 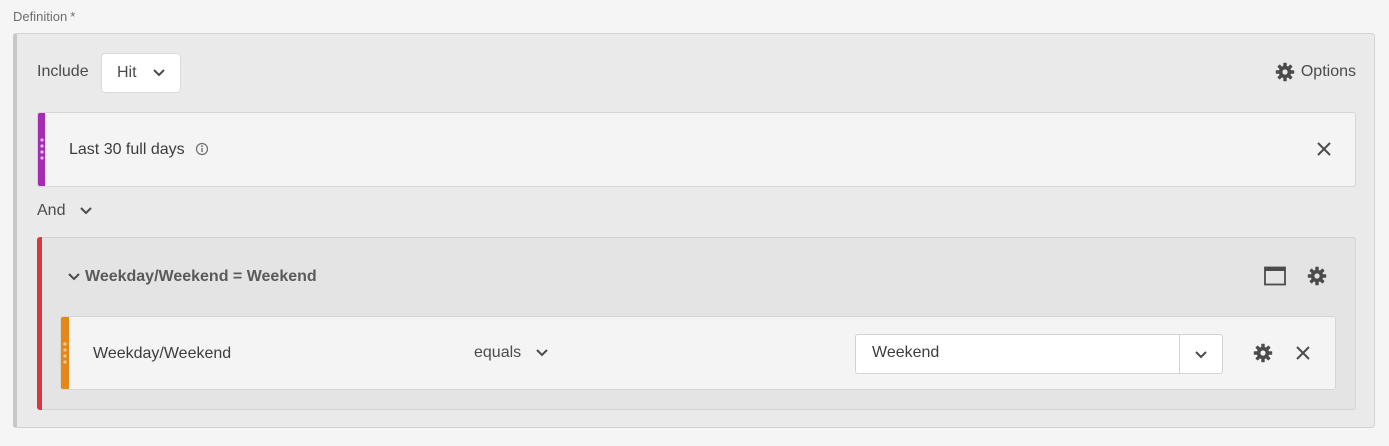 What do you see at coordinates (63, 71) in the screenshot?
I see `include-label: Include` at bounding box center [63, 71].